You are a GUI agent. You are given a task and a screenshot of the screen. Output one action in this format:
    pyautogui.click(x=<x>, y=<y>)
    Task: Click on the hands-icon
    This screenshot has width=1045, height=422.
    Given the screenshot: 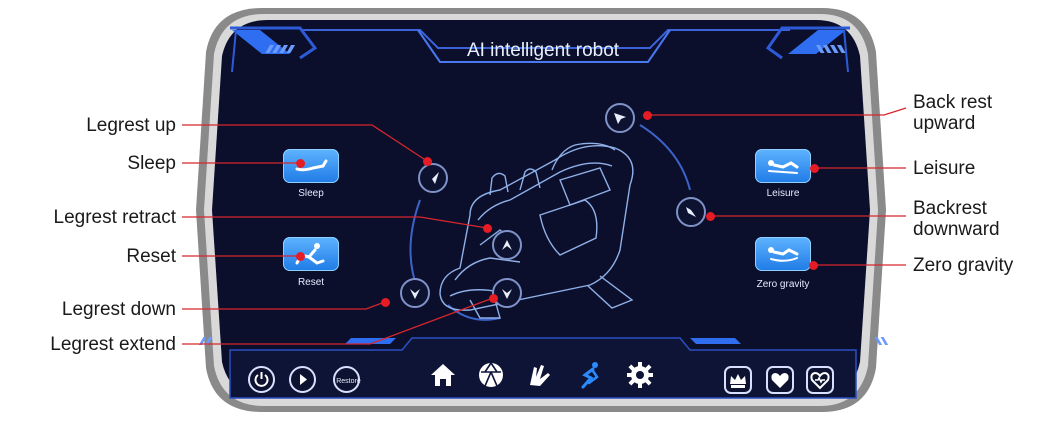 What is the action you would take?
    pyautogui.click(x=540, y=375)
    